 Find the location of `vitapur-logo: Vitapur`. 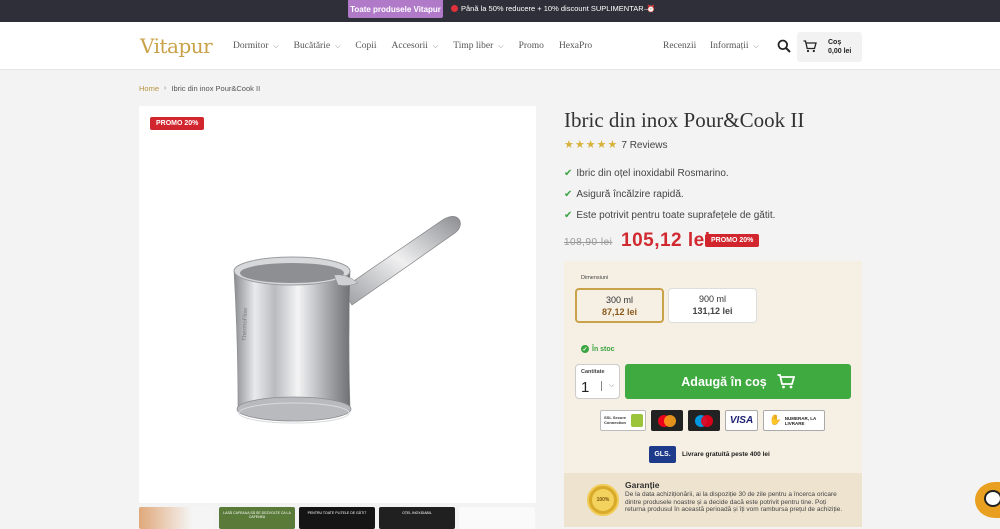

vitapur-logo: Vitapur is located at coordinates (176, 46).